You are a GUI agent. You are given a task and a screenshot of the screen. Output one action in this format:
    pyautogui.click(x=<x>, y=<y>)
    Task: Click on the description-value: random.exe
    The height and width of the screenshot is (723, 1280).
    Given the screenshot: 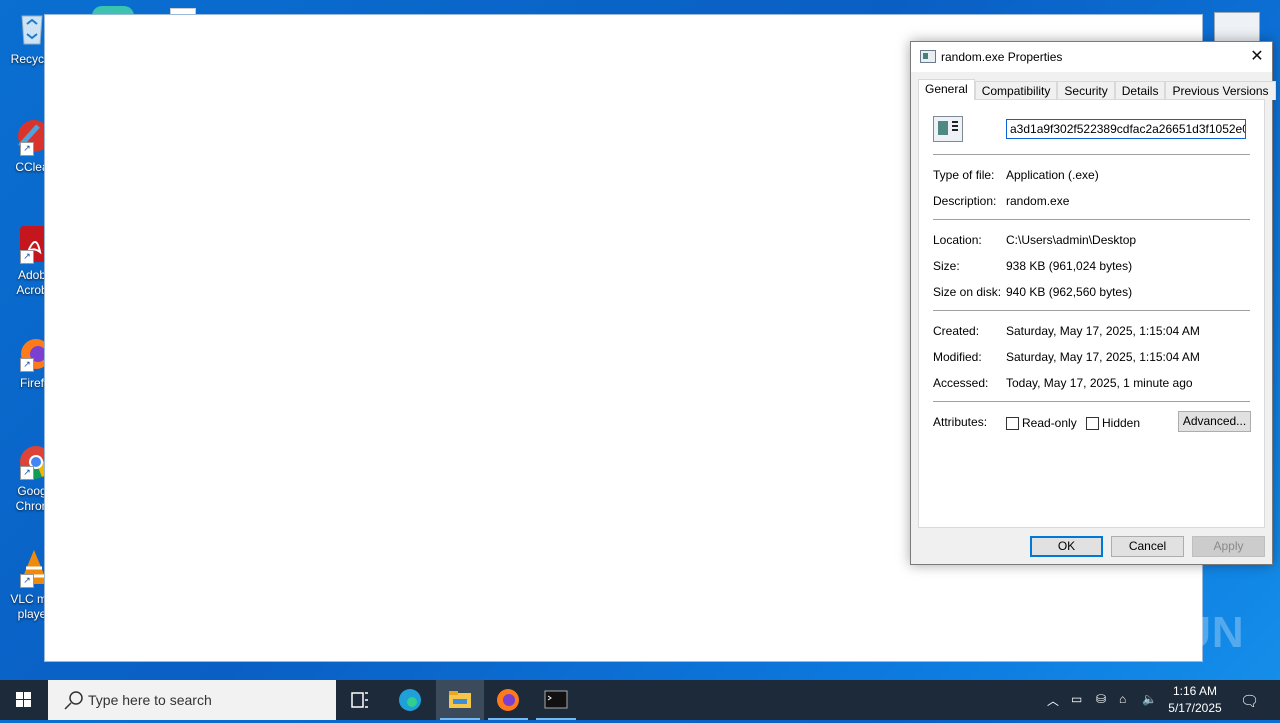 What is the action you would take?
    pyautogui.click(x=1038, y=201)
    